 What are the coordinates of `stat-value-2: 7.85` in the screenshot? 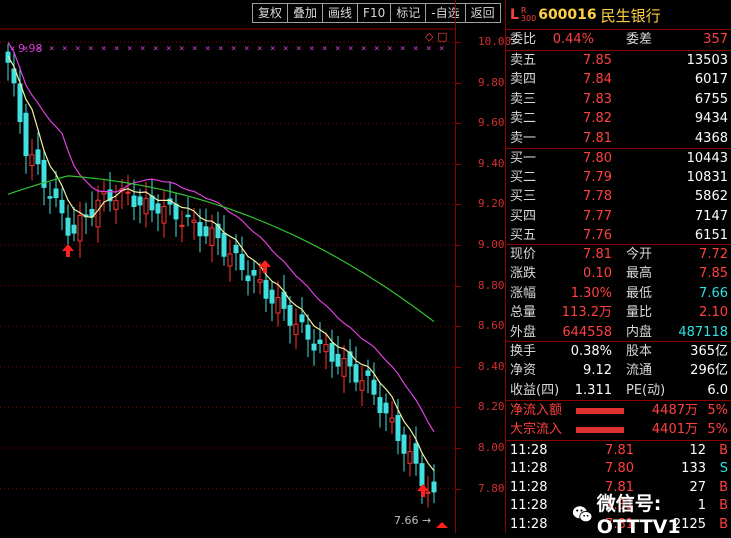 It's located at (713, 274).